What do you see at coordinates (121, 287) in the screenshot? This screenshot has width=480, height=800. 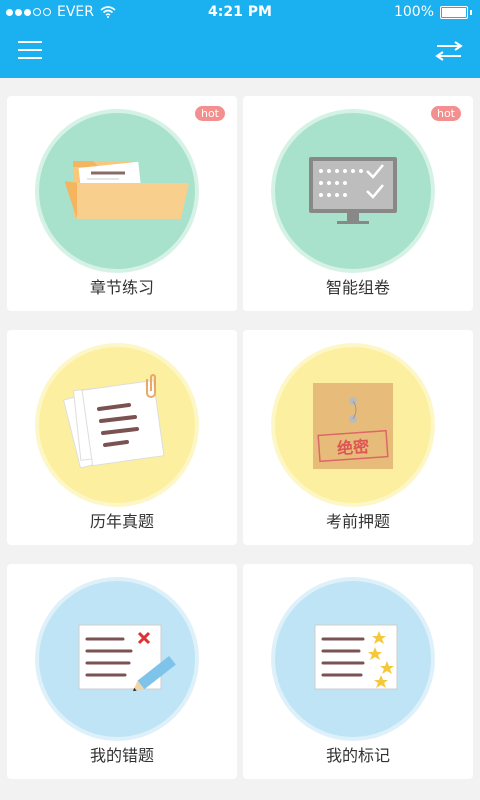 I see `card-label: 章节练习` at bounding box center [121, 287].